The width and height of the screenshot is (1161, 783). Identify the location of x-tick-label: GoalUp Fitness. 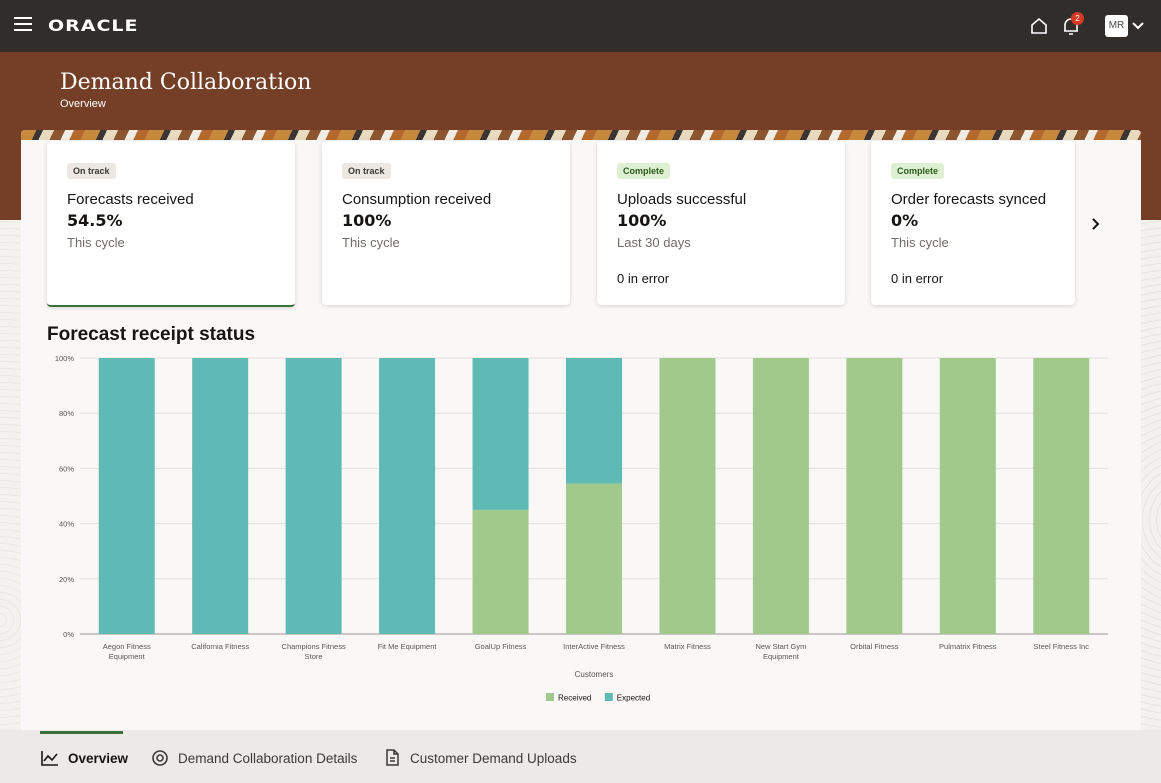
(501, 646).